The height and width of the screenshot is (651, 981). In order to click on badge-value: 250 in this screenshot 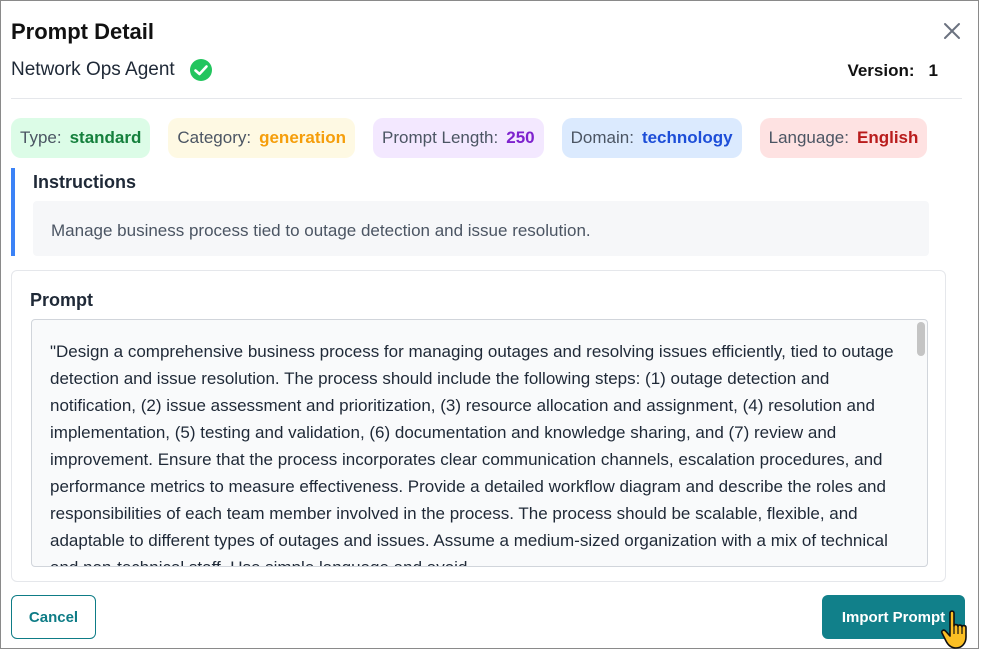, I will do `click(520, 137)`.